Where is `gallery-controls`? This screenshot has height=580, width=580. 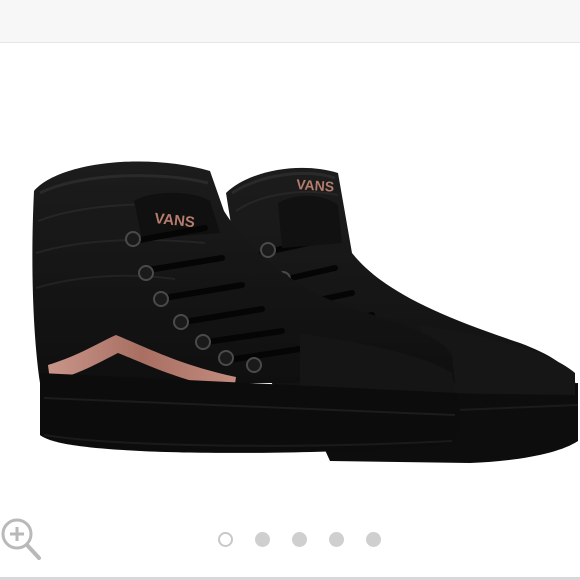
gallery-controls is located at coordinates (290, 546).